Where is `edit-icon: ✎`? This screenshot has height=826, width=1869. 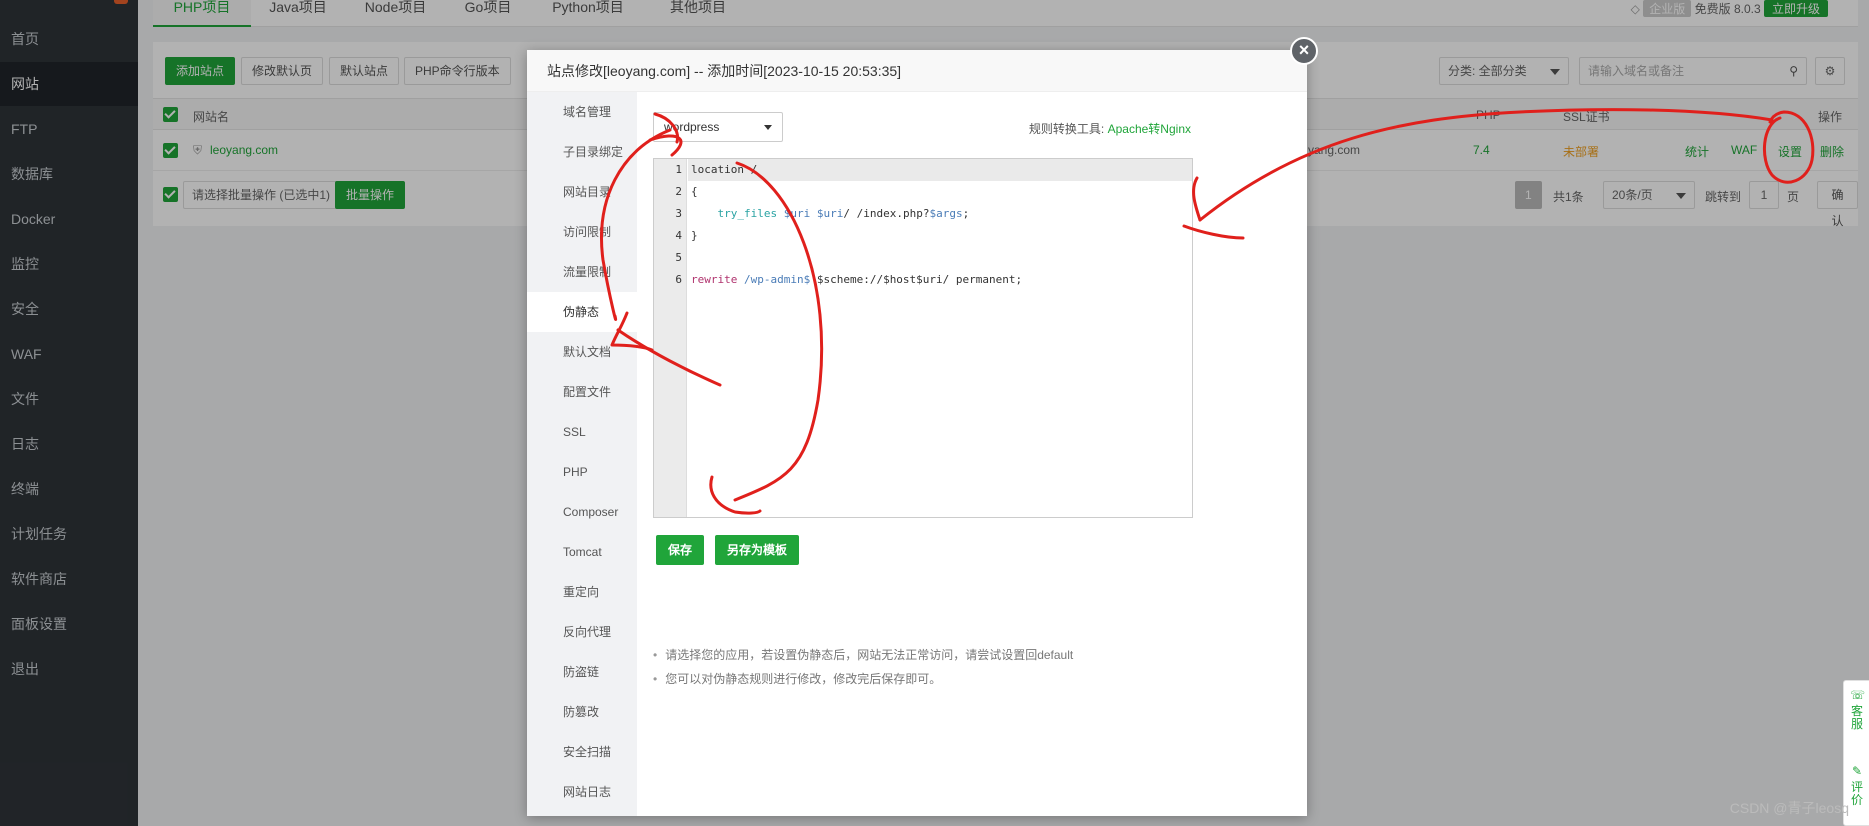
edit-icon: ✎ is located at coordinates (1857, 771).